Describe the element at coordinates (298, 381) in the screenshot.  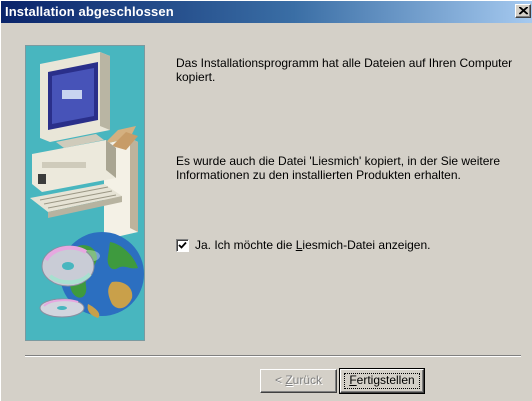
I see `back-button: < Zurück` at that location.